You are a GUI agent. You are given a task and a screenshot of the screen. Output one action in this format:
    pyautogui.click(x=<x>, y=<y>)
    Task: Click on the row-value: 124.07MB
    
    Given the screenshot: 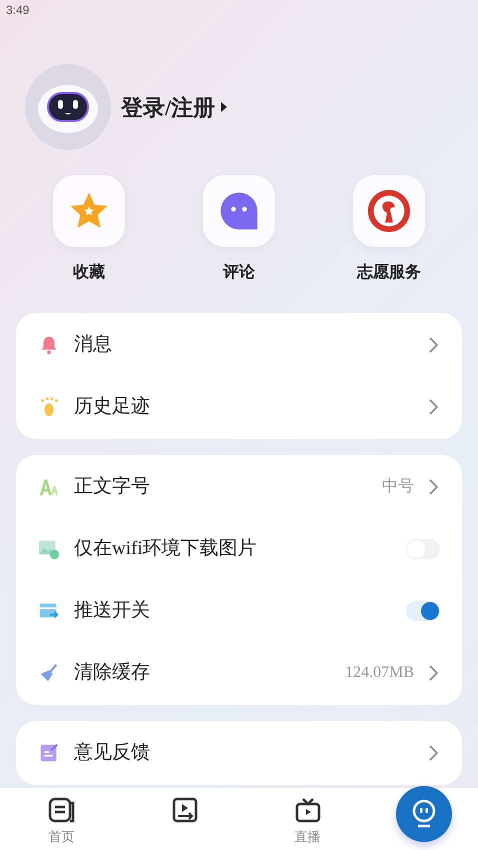 What is the action you would take?
    pyautogui.click(x=379, y=673)
    